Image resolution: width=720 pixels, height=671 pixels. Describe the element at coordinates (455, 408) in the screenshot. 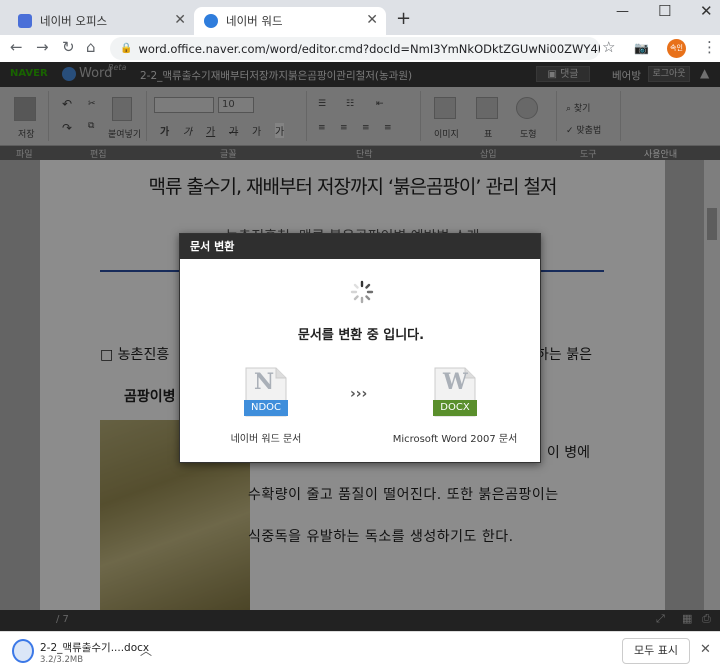

I see `docx-badge: DOCX` at that location.